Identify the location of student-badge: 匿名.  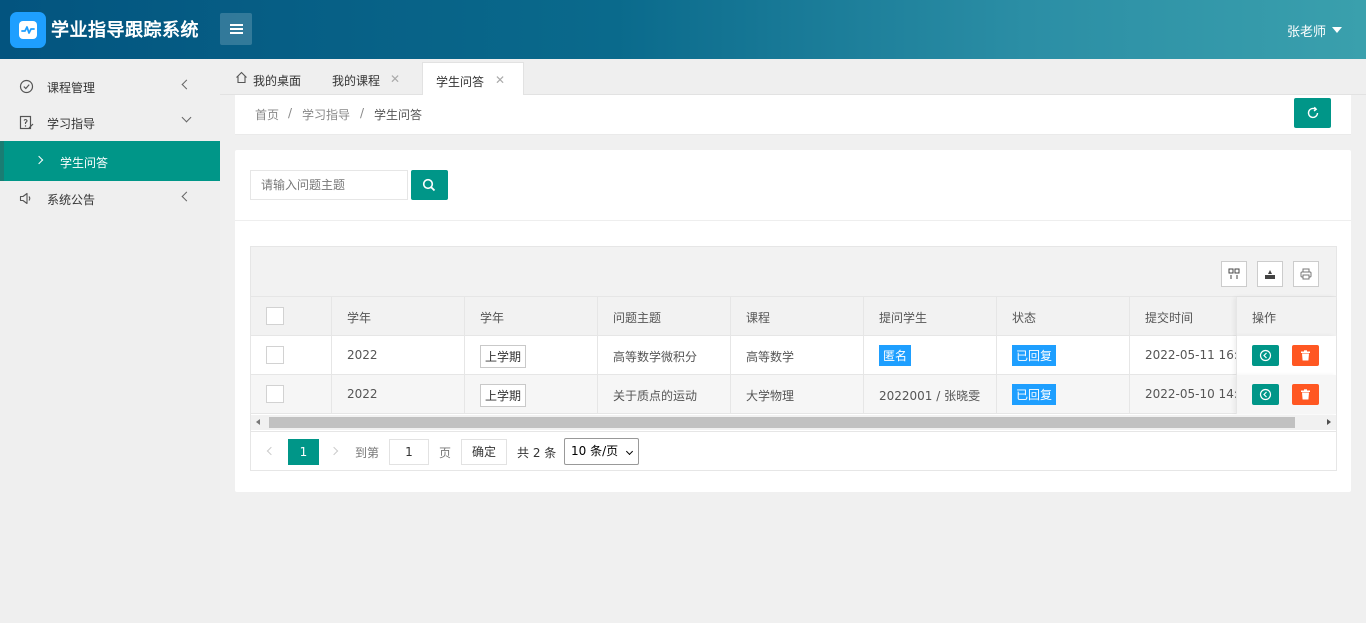
(895, 355).